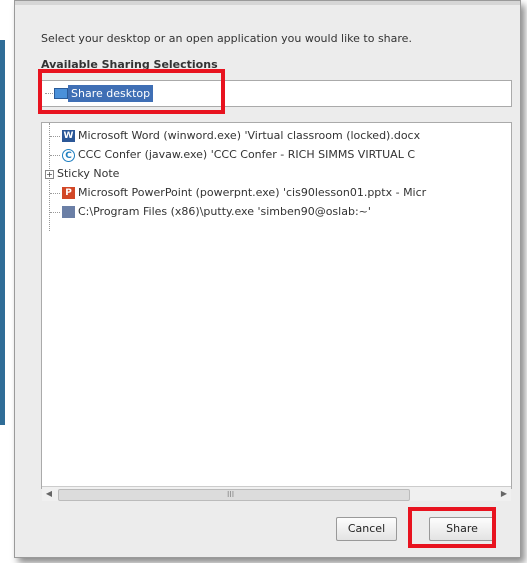 The width and height of the screenshot is (527, 563). I want to click on dialog-top-border, so click(267, 3).